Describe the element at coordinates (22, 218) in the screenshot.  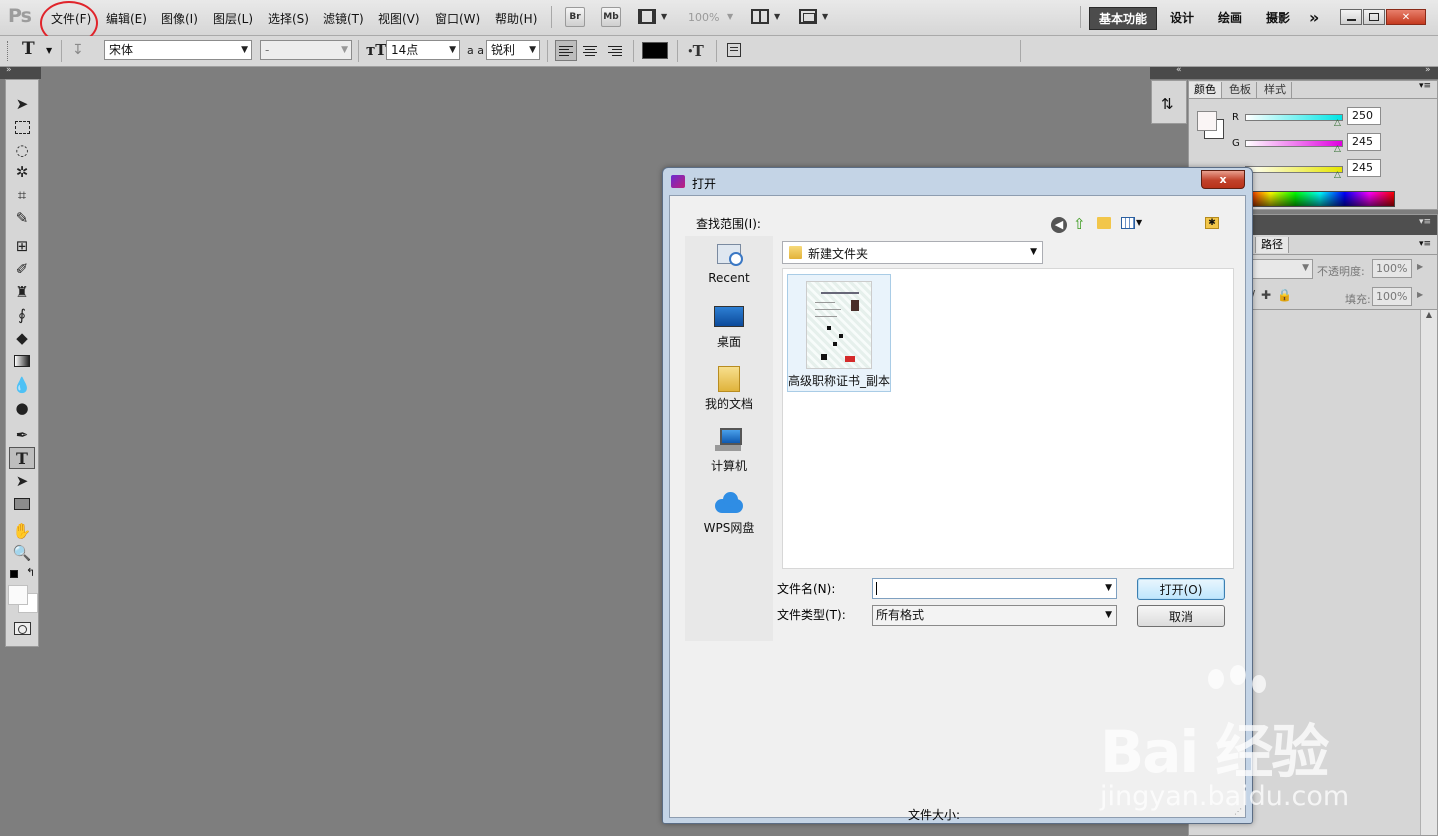
I see `eyedropper-tool-icon: ✎` at that location.